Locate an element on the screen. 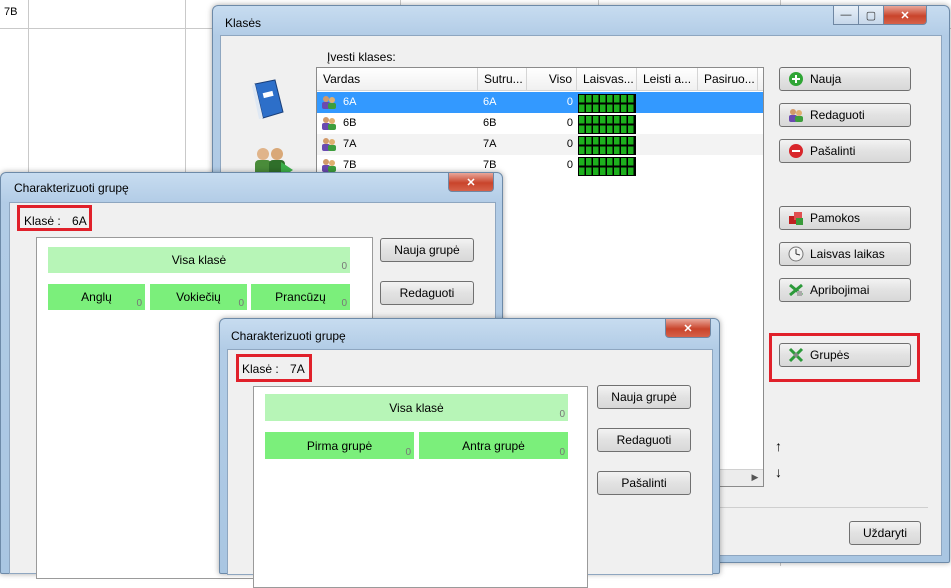 The width and height of the screenshot is (951, 588). group-label: Pirma grupė is located at coordinates (339, 445).